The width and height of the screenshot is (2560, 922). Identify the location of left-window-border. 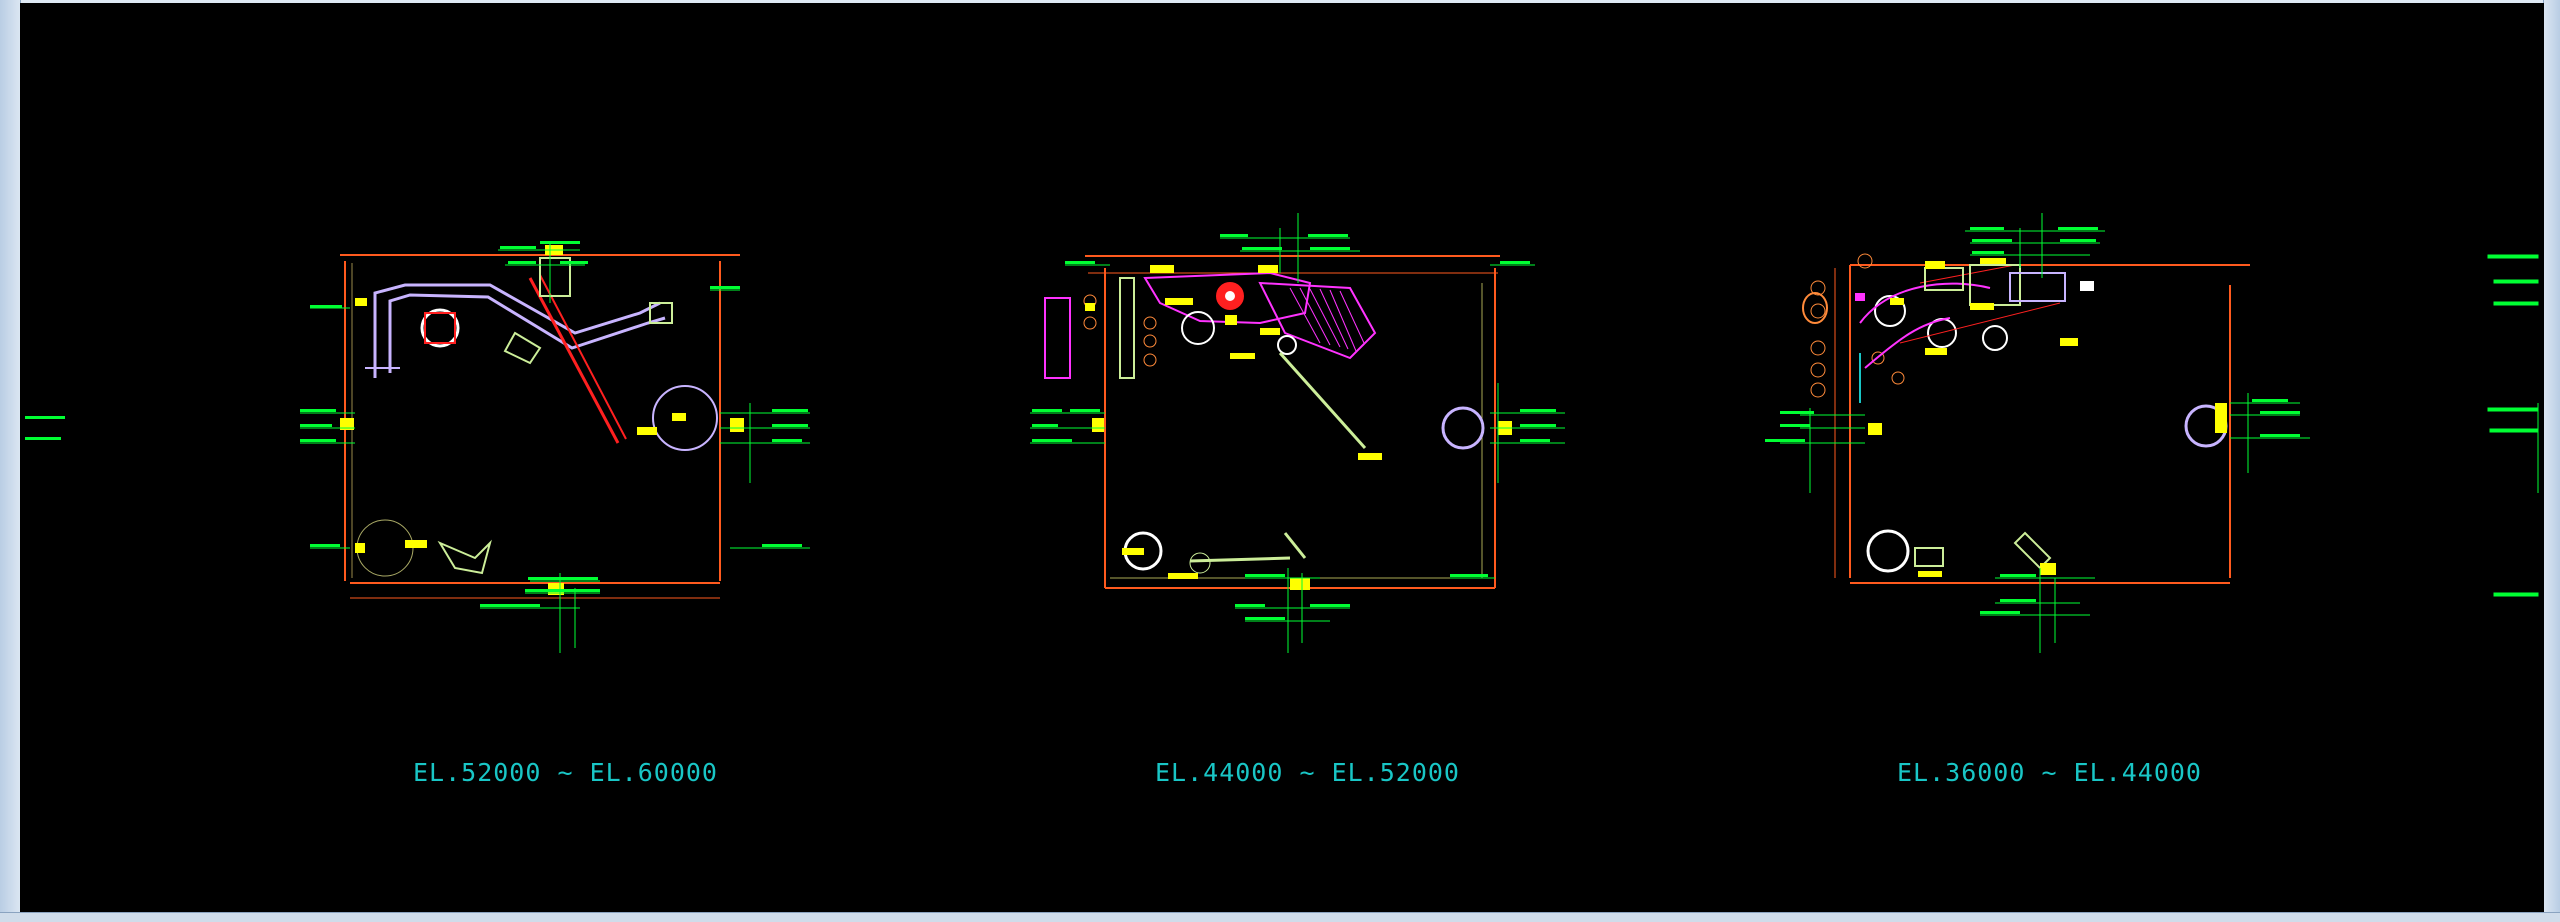
(10, 461).